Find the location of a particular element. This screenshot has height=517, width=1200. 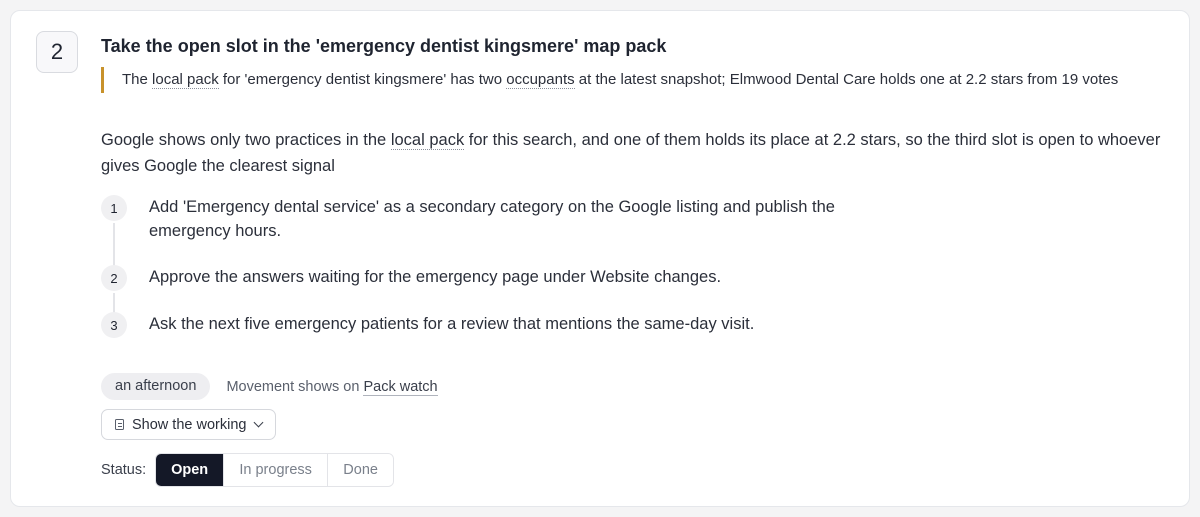

term-local-pack-summary: local pack is located at coordinates (427, 140).